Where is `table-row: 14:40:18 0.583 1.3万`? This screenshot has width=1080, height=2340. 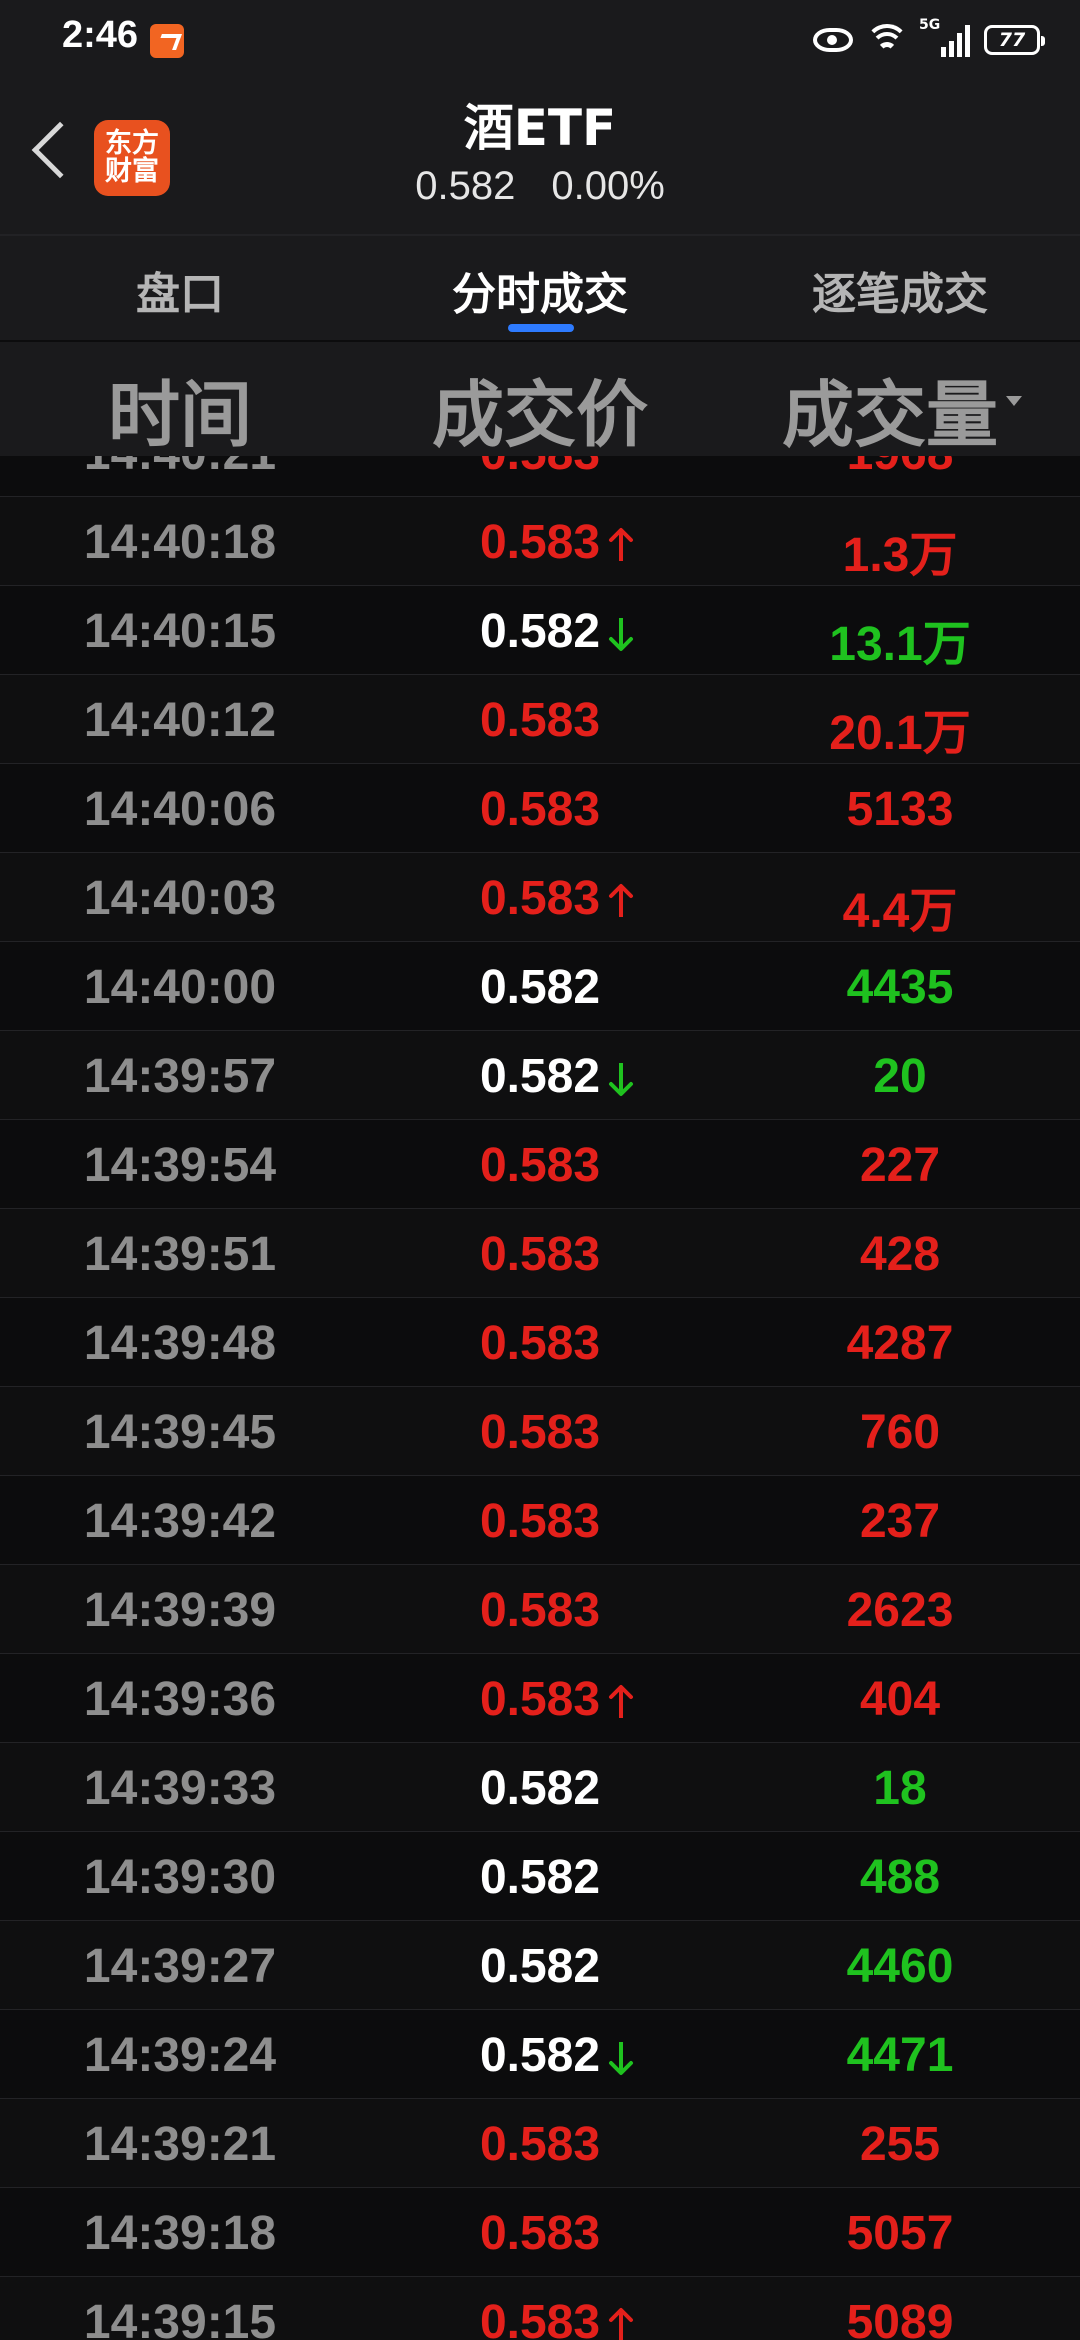 table-row: 14:40:18 0.583 1.3万 is located at coordinates (540, 541).